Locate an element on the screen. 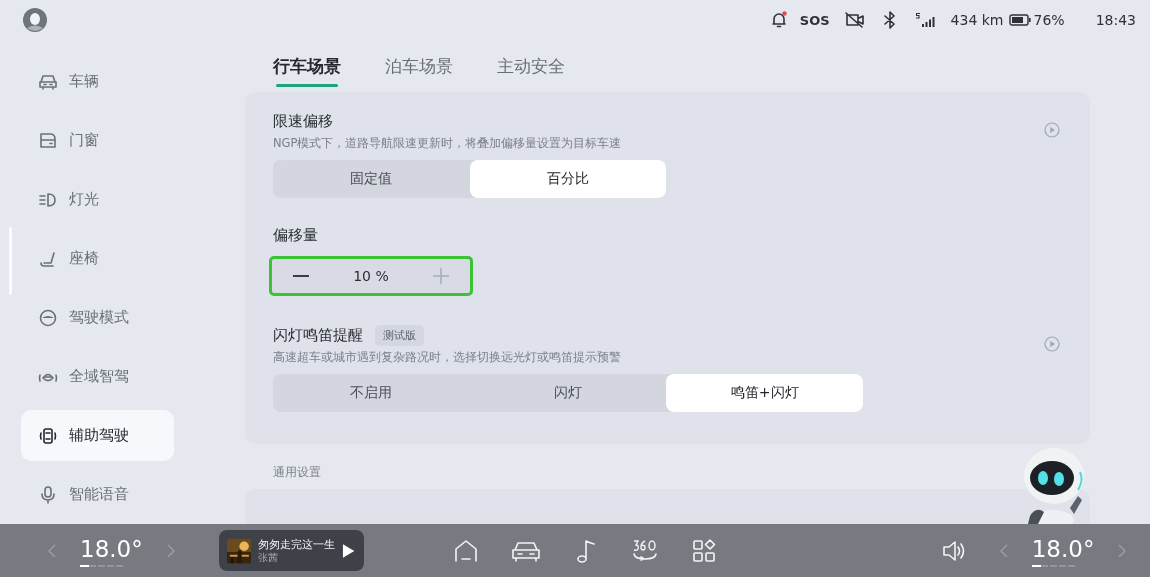 This screenshot has height=577, width=1150. camera-off-icon is located at coordinates (854, 20).